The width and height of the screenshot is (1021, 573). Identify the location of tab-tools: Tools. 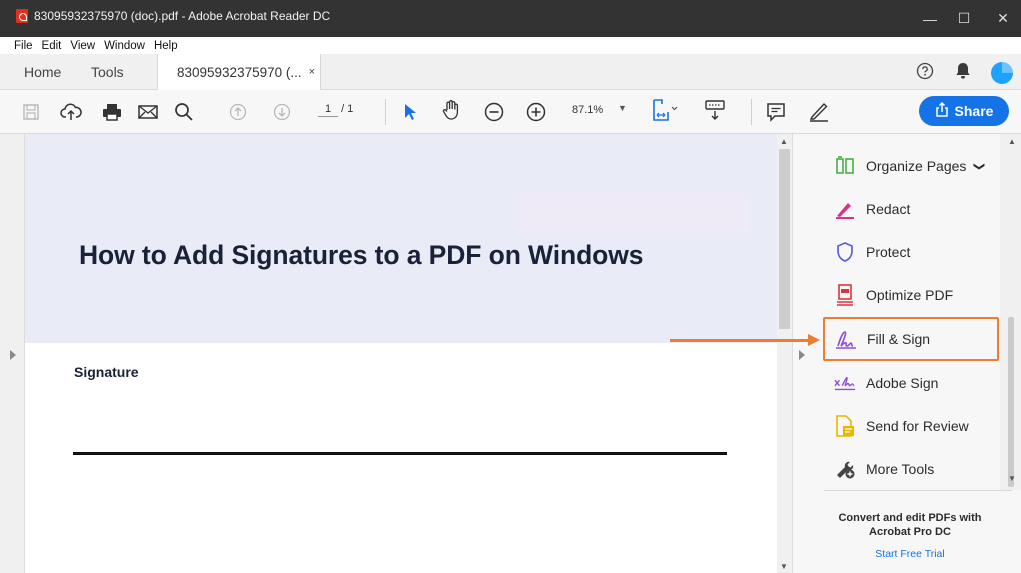
(107, 72).